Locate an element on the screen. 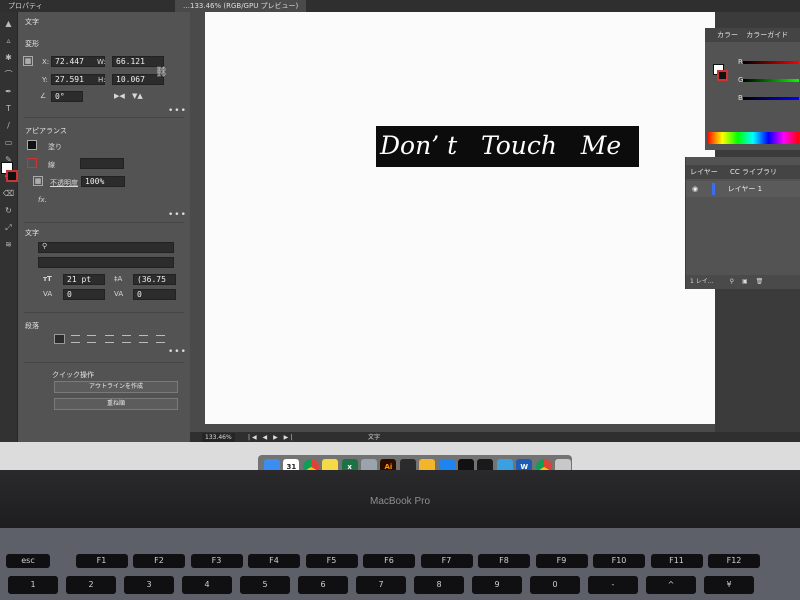  tab-cc-libraries: CC ライブラリ is located at coordinates (753, 172).